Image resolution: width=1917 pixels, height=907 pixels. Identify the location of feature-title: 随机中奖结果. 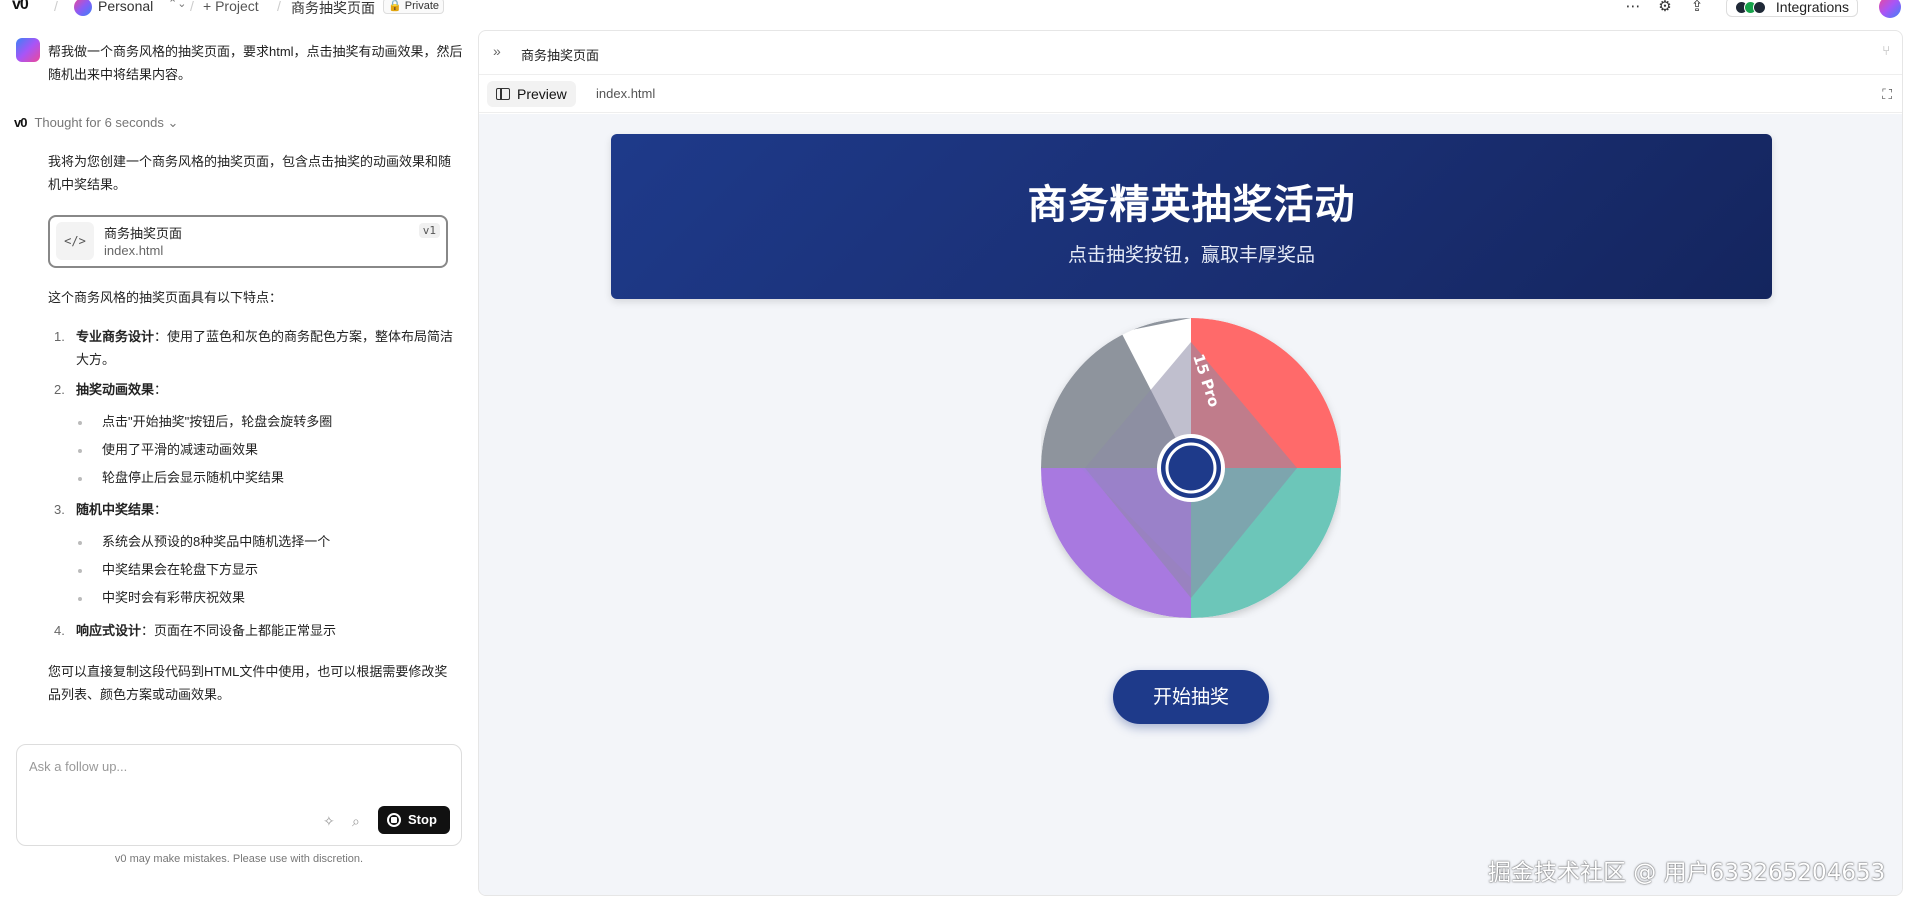
(115, 509).